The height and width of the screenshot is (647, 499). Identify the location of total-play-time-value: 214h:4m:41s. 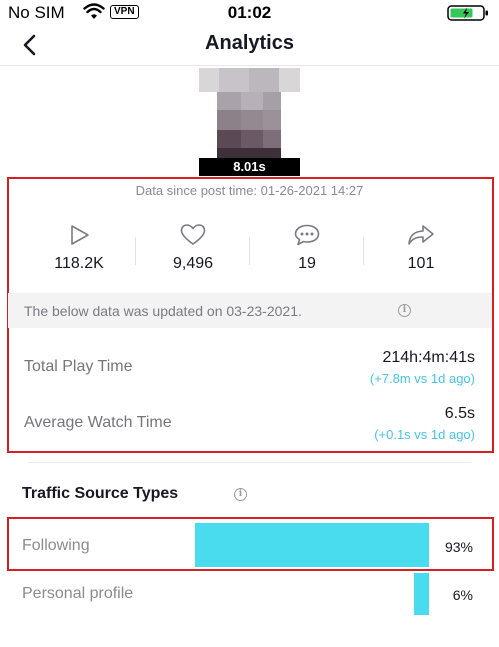
(428, 357).